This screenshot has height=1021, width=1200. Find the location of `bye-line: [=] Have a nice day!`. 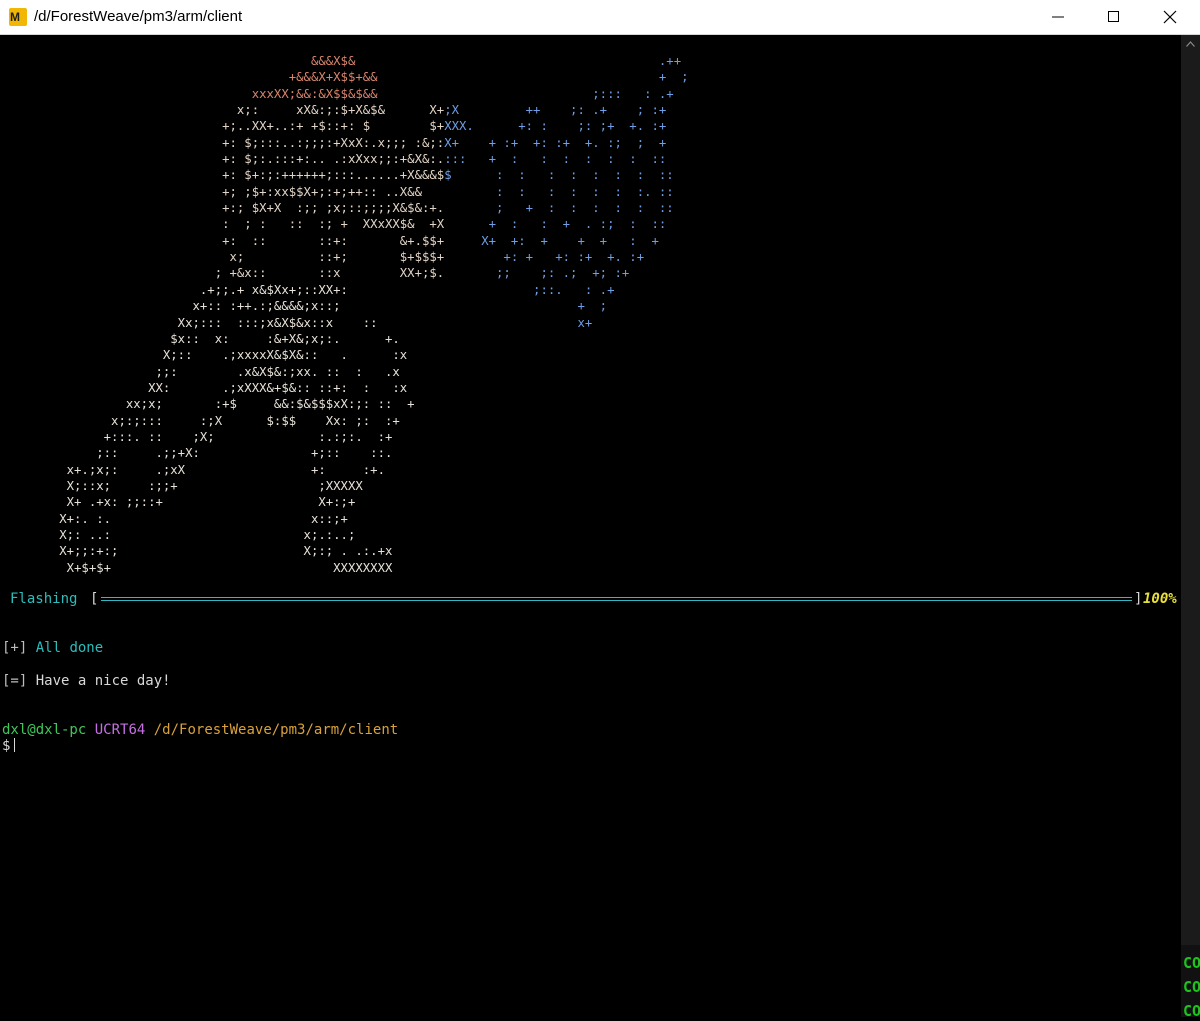

bye-line: [=] Have a nice day! is located at coordinates (86, 681).